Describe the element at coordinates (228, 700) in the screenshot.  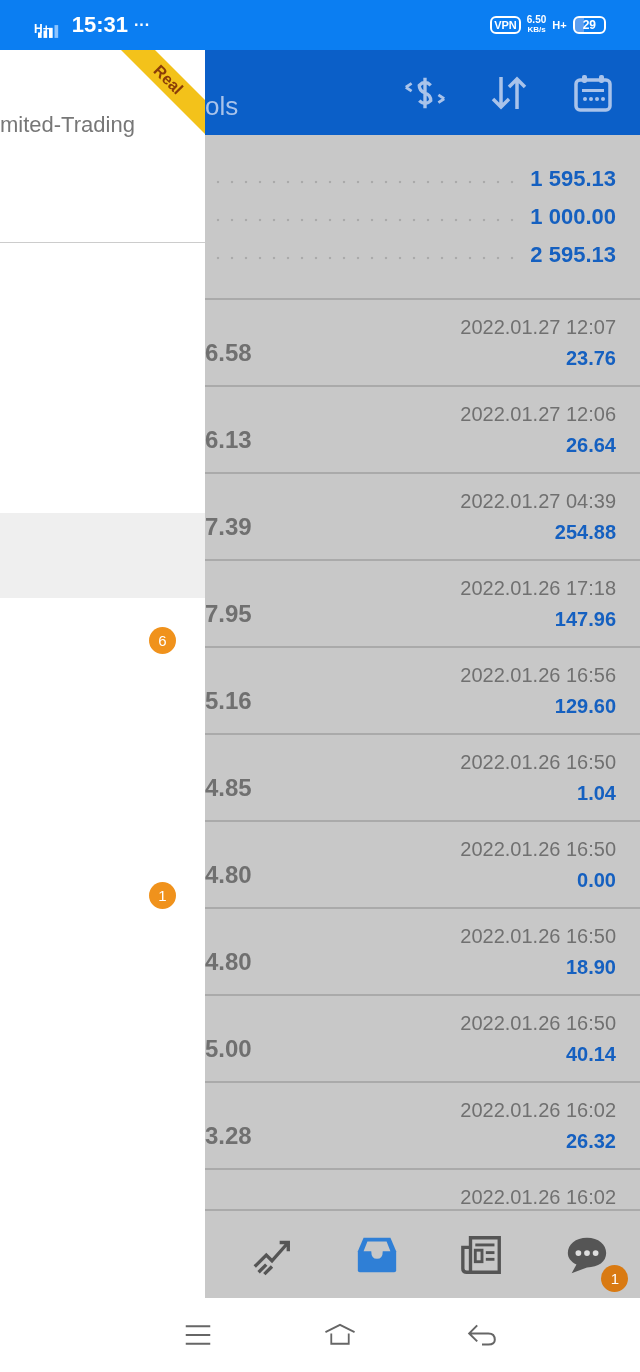
I see `deal-price: 5.16` at that location.